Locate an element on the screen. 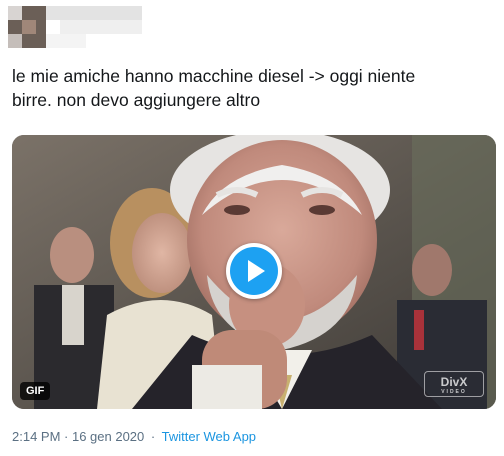 Image resolution: width=504 pixels, height=456 pixels. play-button is located at coordinates (254, 271).